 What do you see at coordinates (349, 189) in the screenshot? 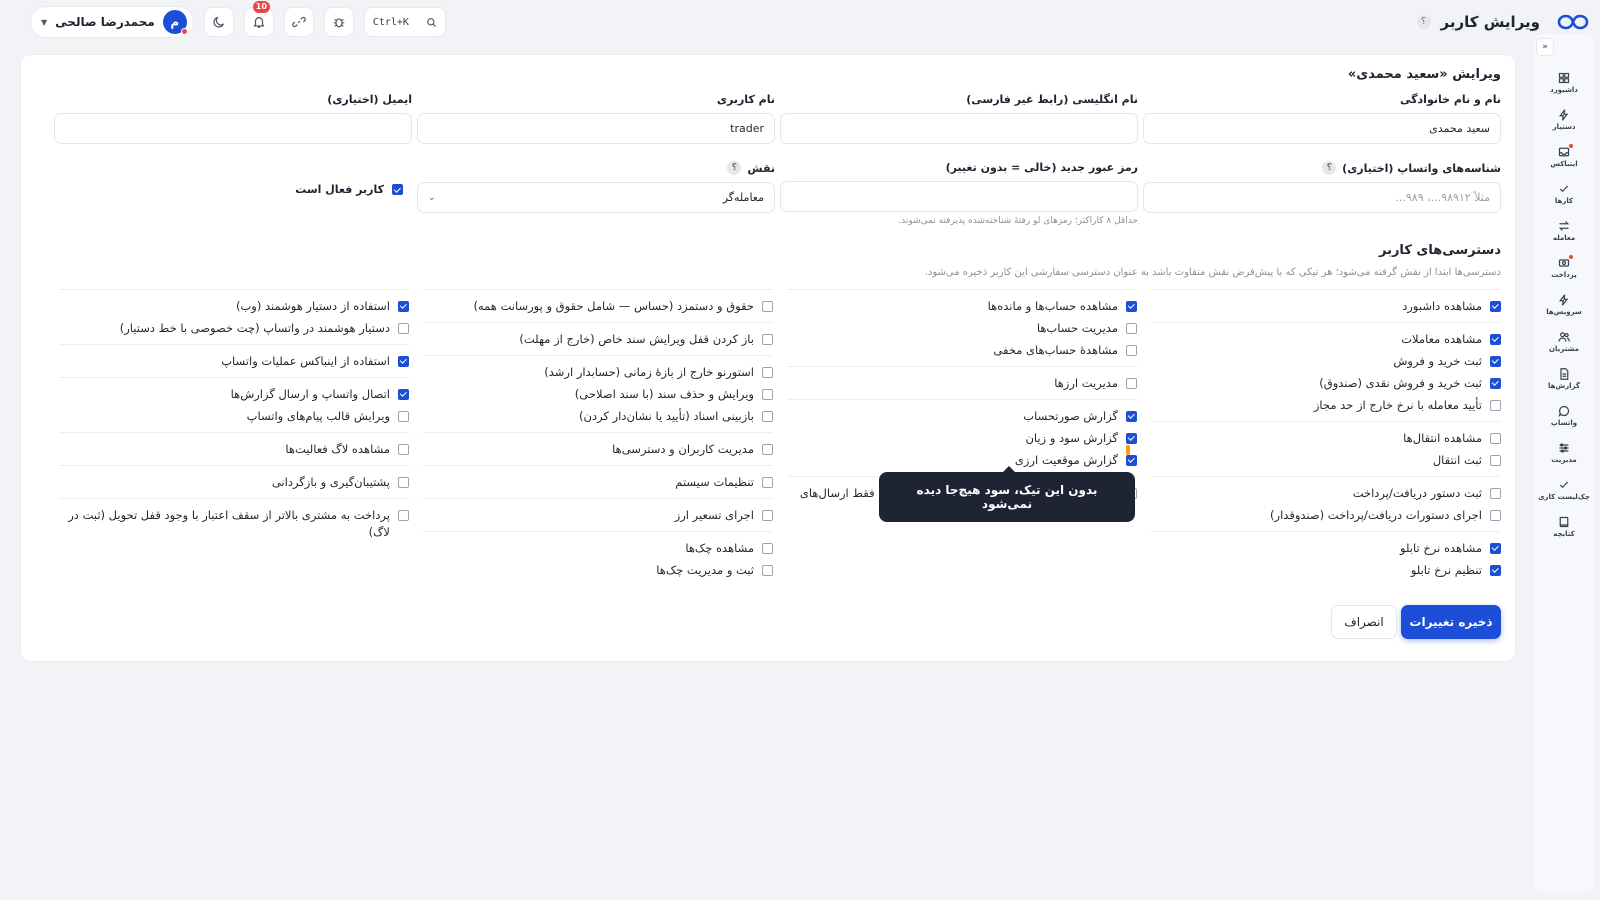
I see `active-user-checkbox-row: کاربر فعال است` at bounding box center [349, 189].